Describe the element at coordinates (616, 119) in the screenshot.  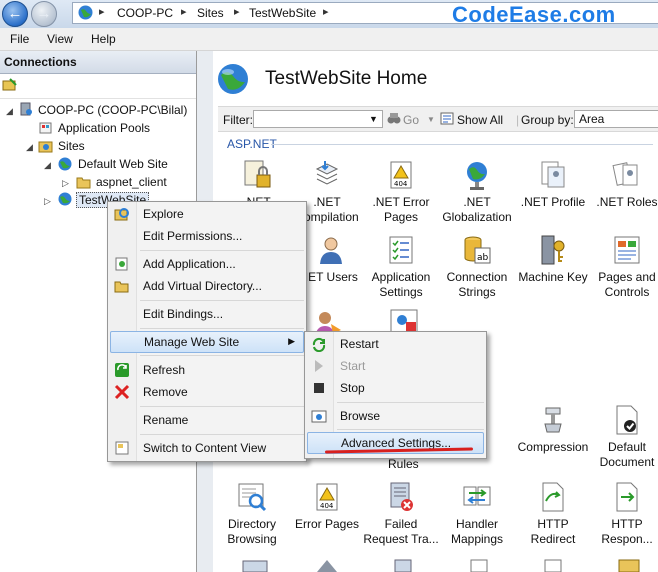
I see `group-by-select: Area` at that location.